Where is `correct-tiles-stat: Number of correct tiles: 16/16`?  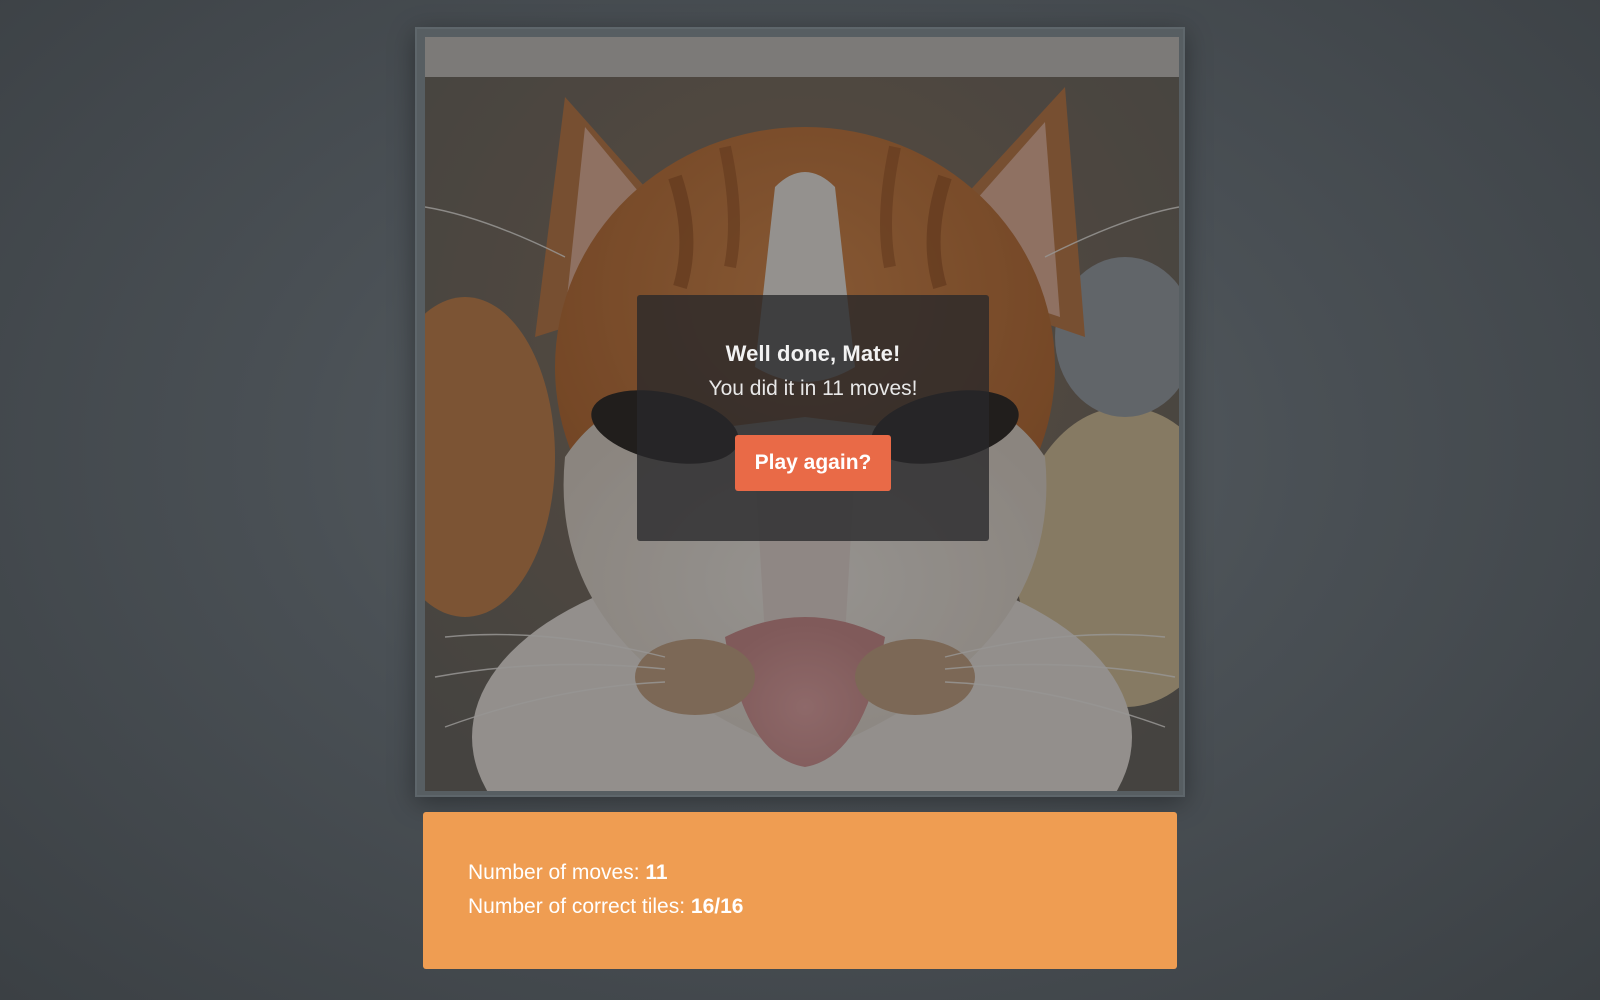 correct-tiles-stat: Number of correct tiles: 16/16 is located at coordinates (800, 907).